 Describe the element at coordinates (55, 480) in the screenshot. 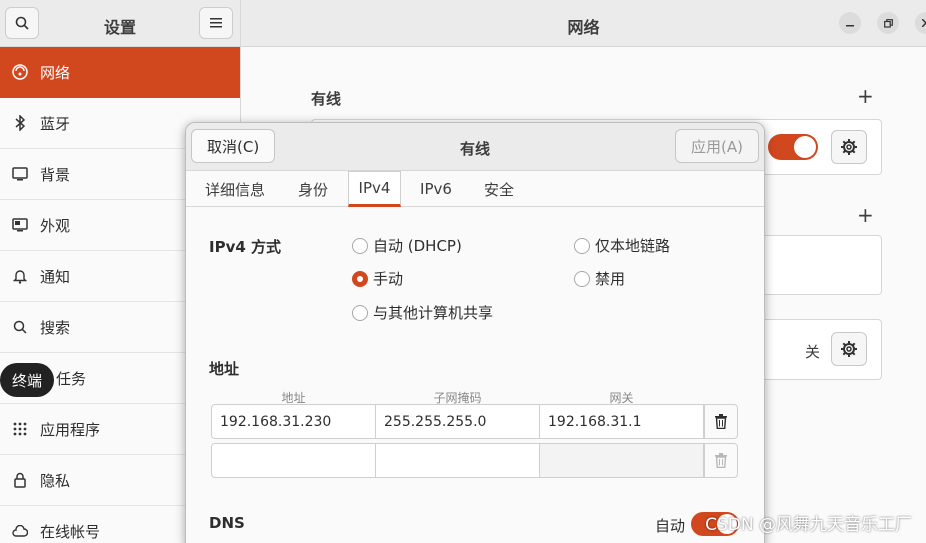

I see `sidebar-item-label: 隐私` at that location.